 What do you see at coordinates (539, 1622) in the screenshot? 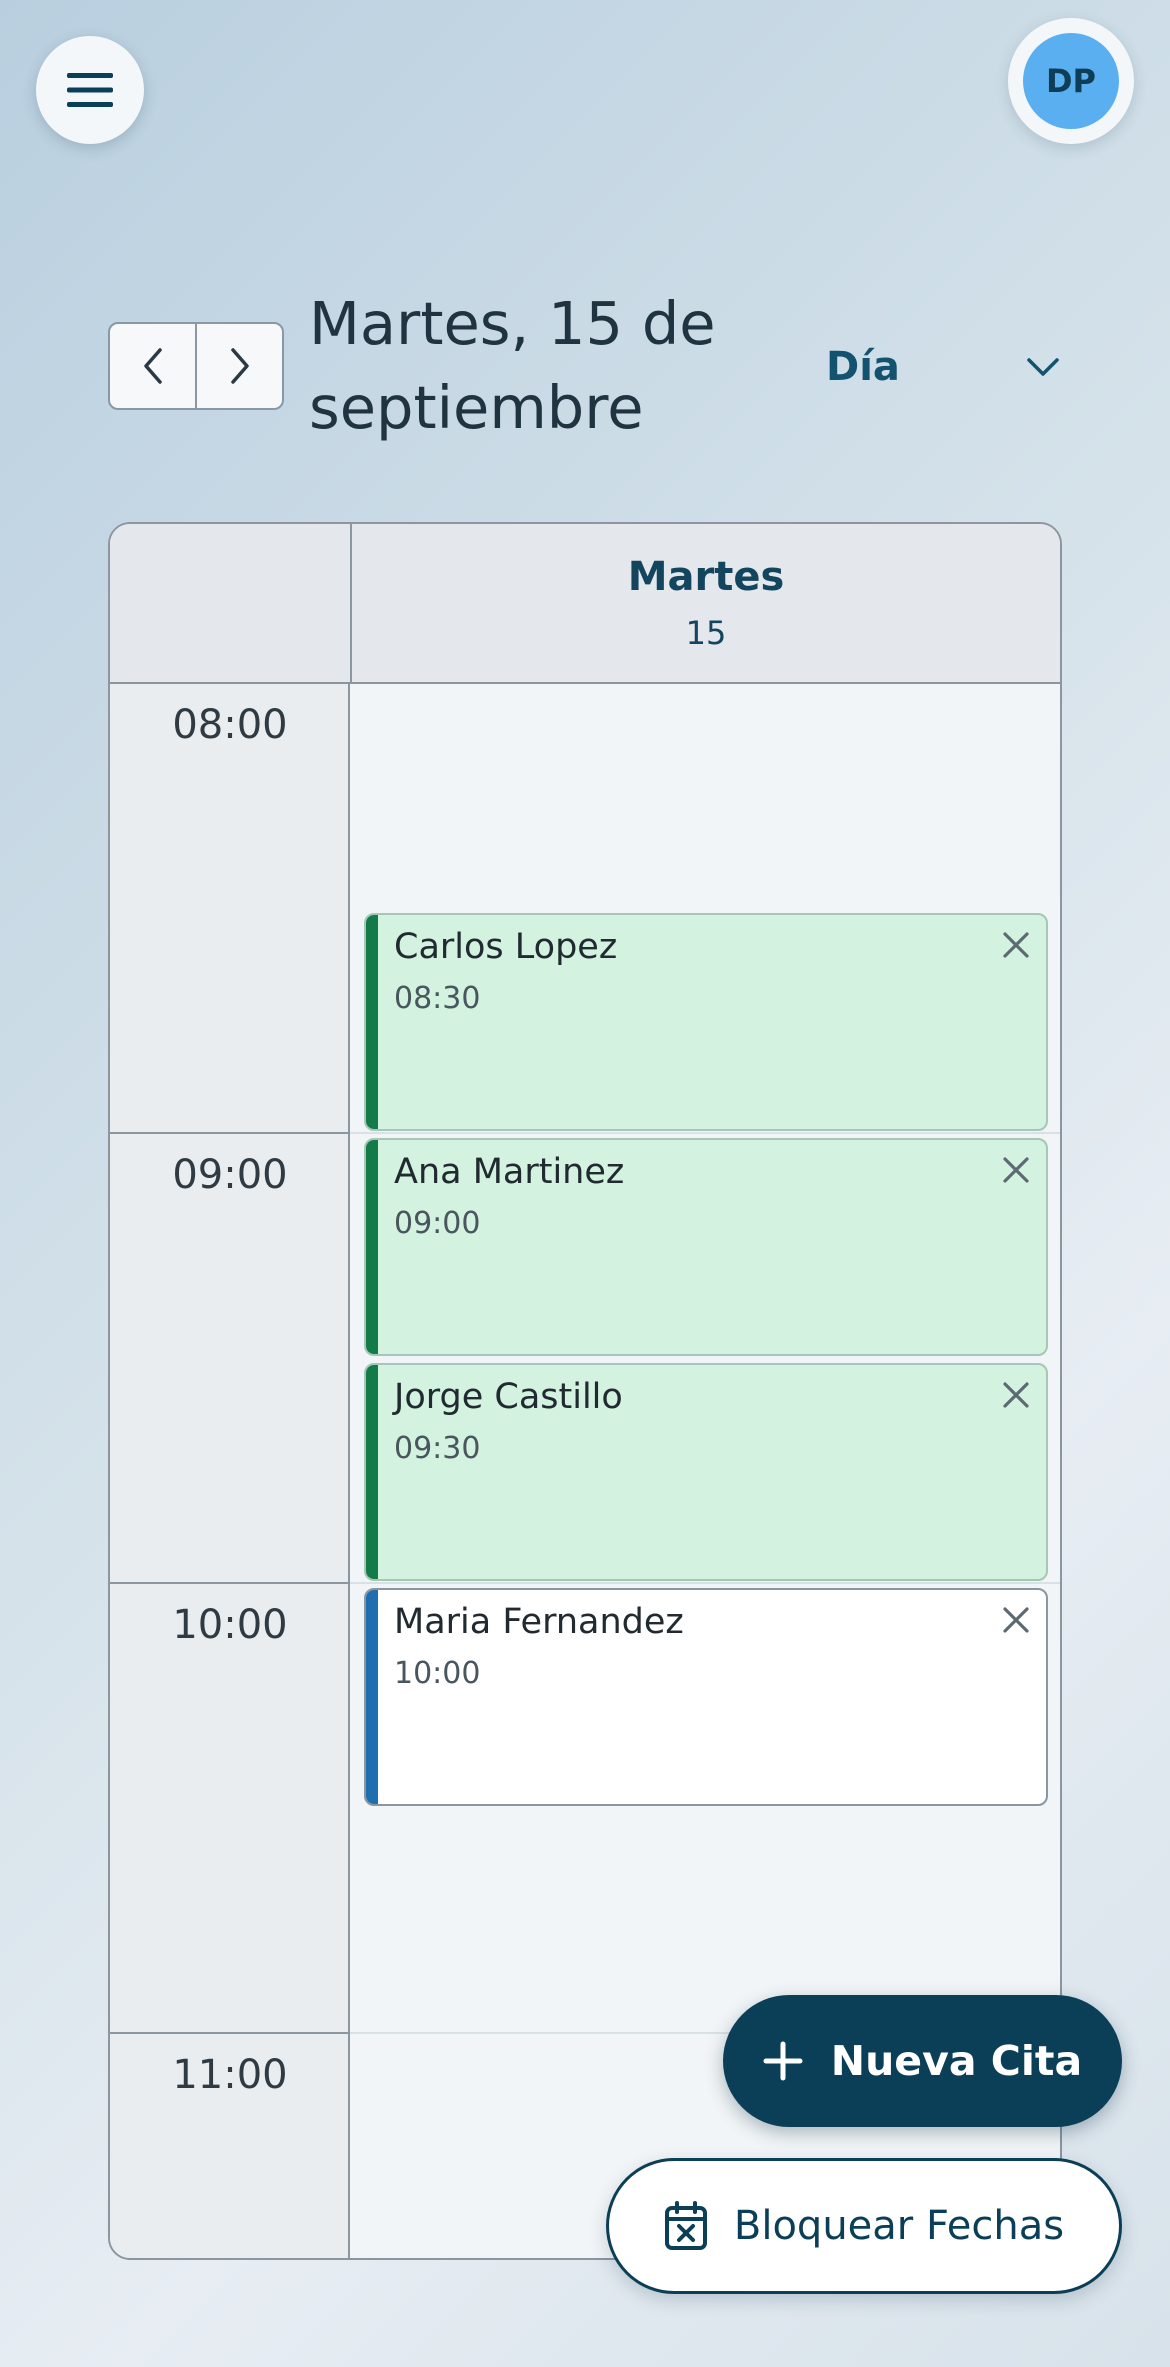
I see `appointment-name: Maria Fernandez` at bounding box center [539, 1622].